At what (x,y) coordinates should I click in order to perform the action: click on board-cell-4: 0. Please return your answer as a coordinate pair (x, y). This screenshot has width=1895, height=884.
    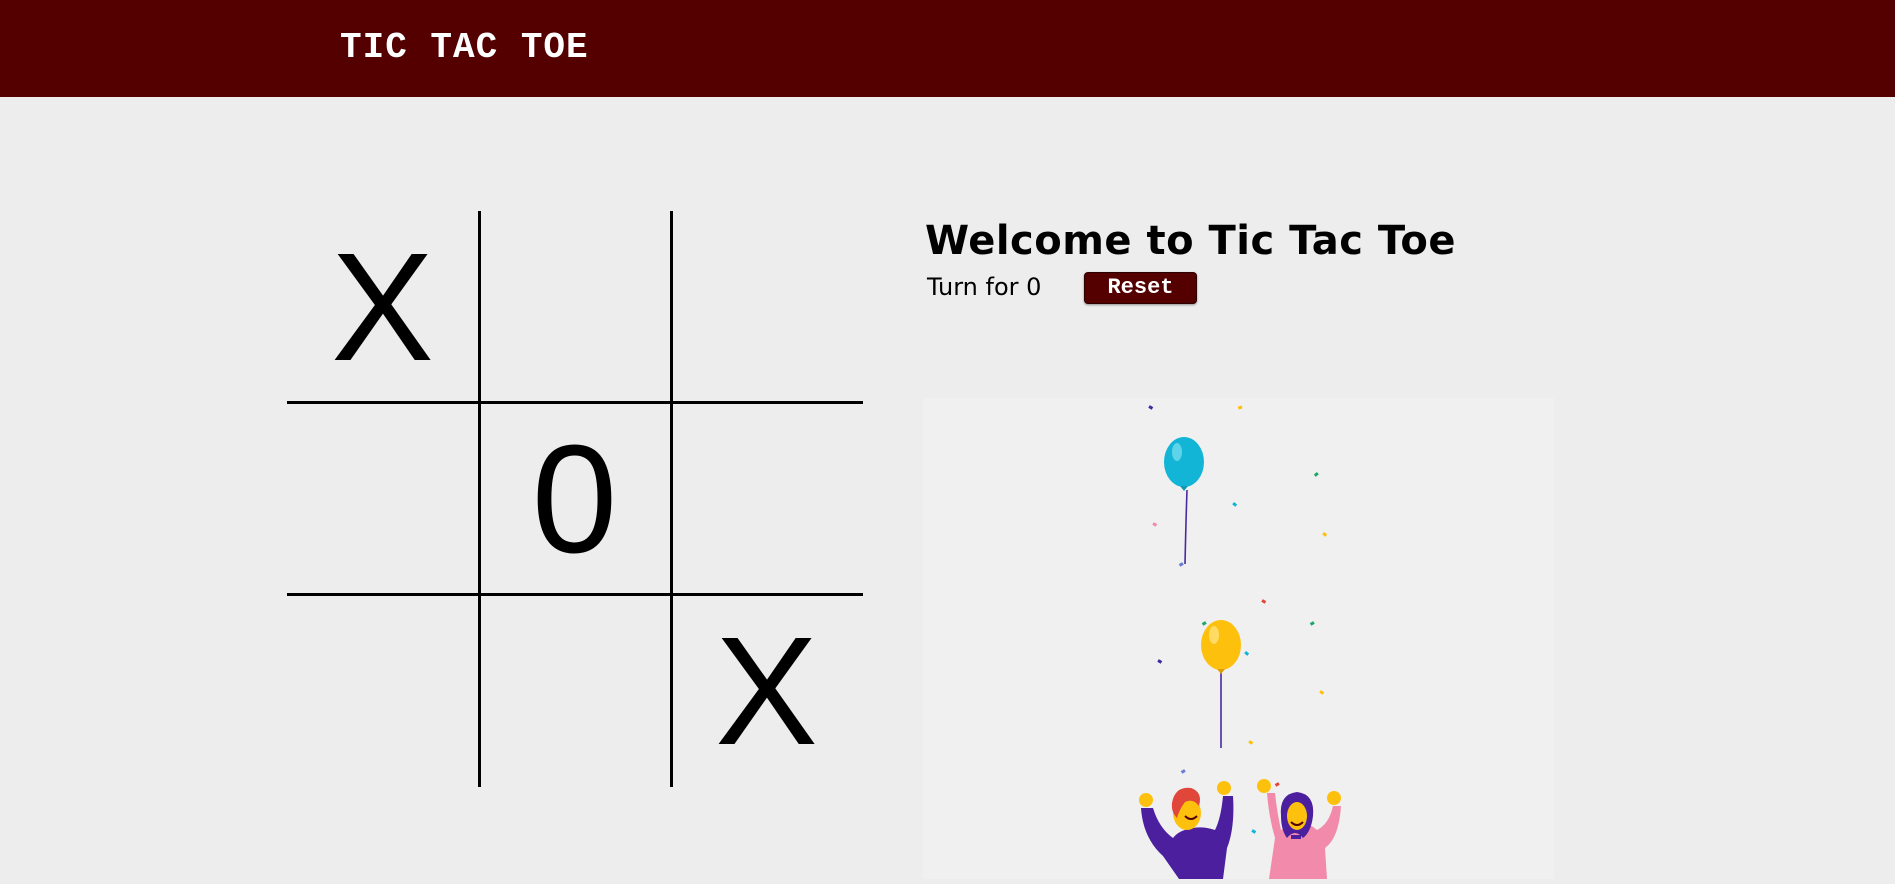
    Looking at the image, I should click on (574, 498).